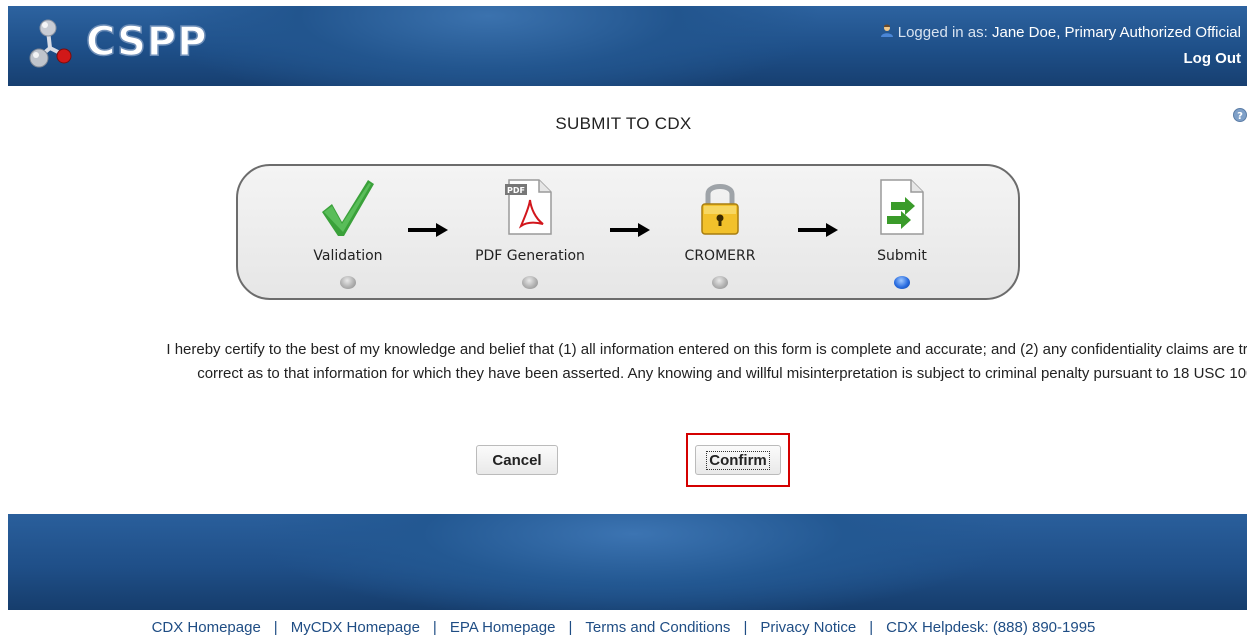 The height and width of the screenshot is (640, 1247). What do you see at coordinates (902, 256) in the screenshot?
I see `step-label: Submit` at bounding box center [902, 256].